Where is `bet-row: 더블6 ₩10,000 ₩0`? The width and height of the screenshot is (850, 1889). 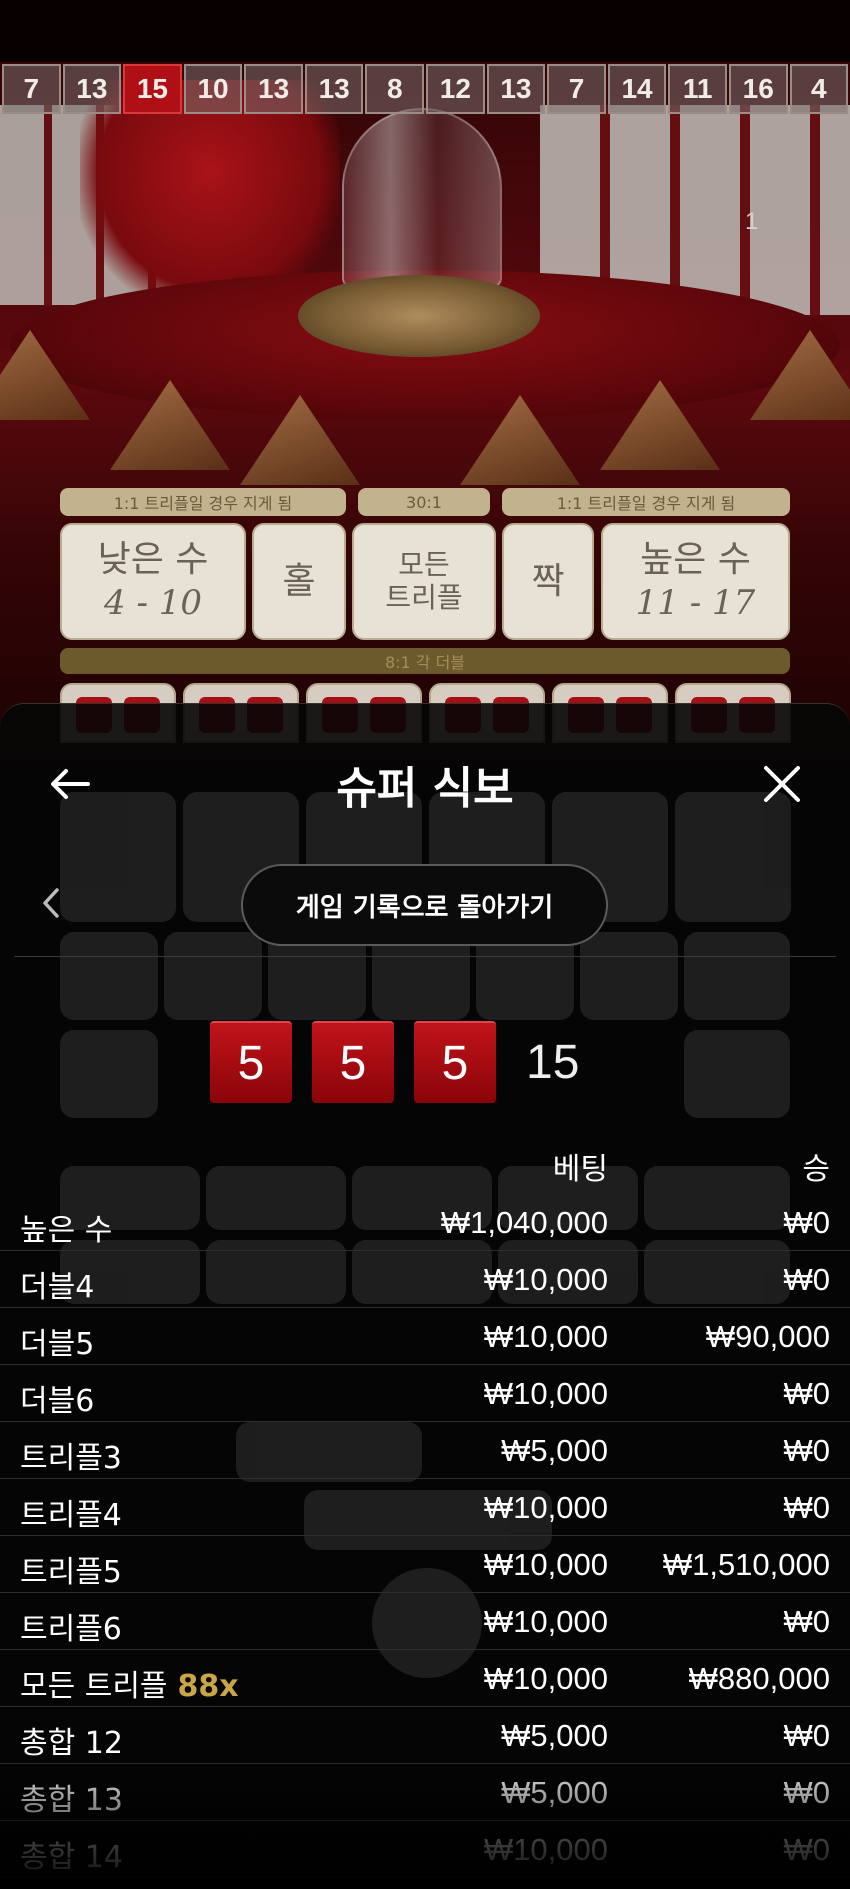
bet-row: 더블6 ₩10,000 ₩0 is located at coordinates (425, 1393).